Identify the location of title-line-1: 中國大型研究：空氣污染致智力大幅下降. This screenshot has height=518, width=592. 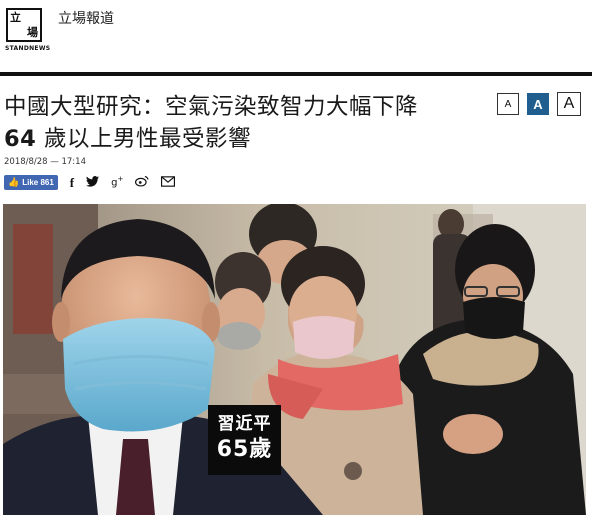
(211, 107).